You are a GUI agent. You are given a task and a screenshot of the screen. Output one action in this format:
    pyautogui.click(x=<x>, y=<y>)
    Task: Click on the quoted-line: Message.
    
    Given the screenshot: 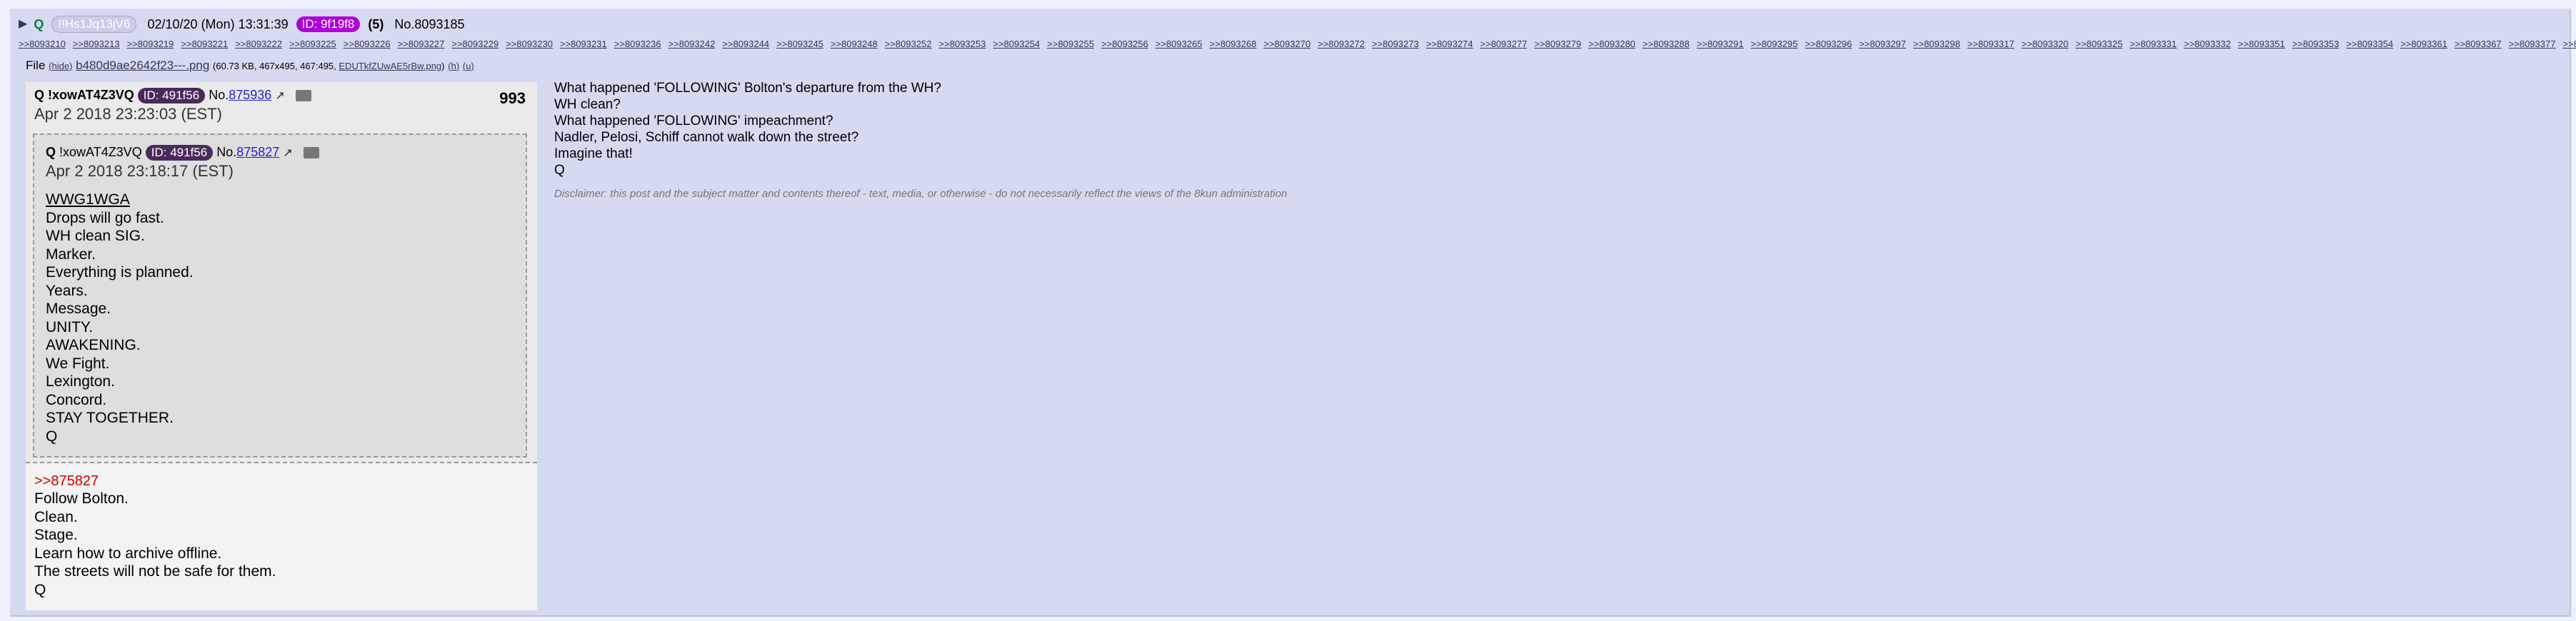 What is the action you would take?
    pyautogui.click(x=78, y=309)
    